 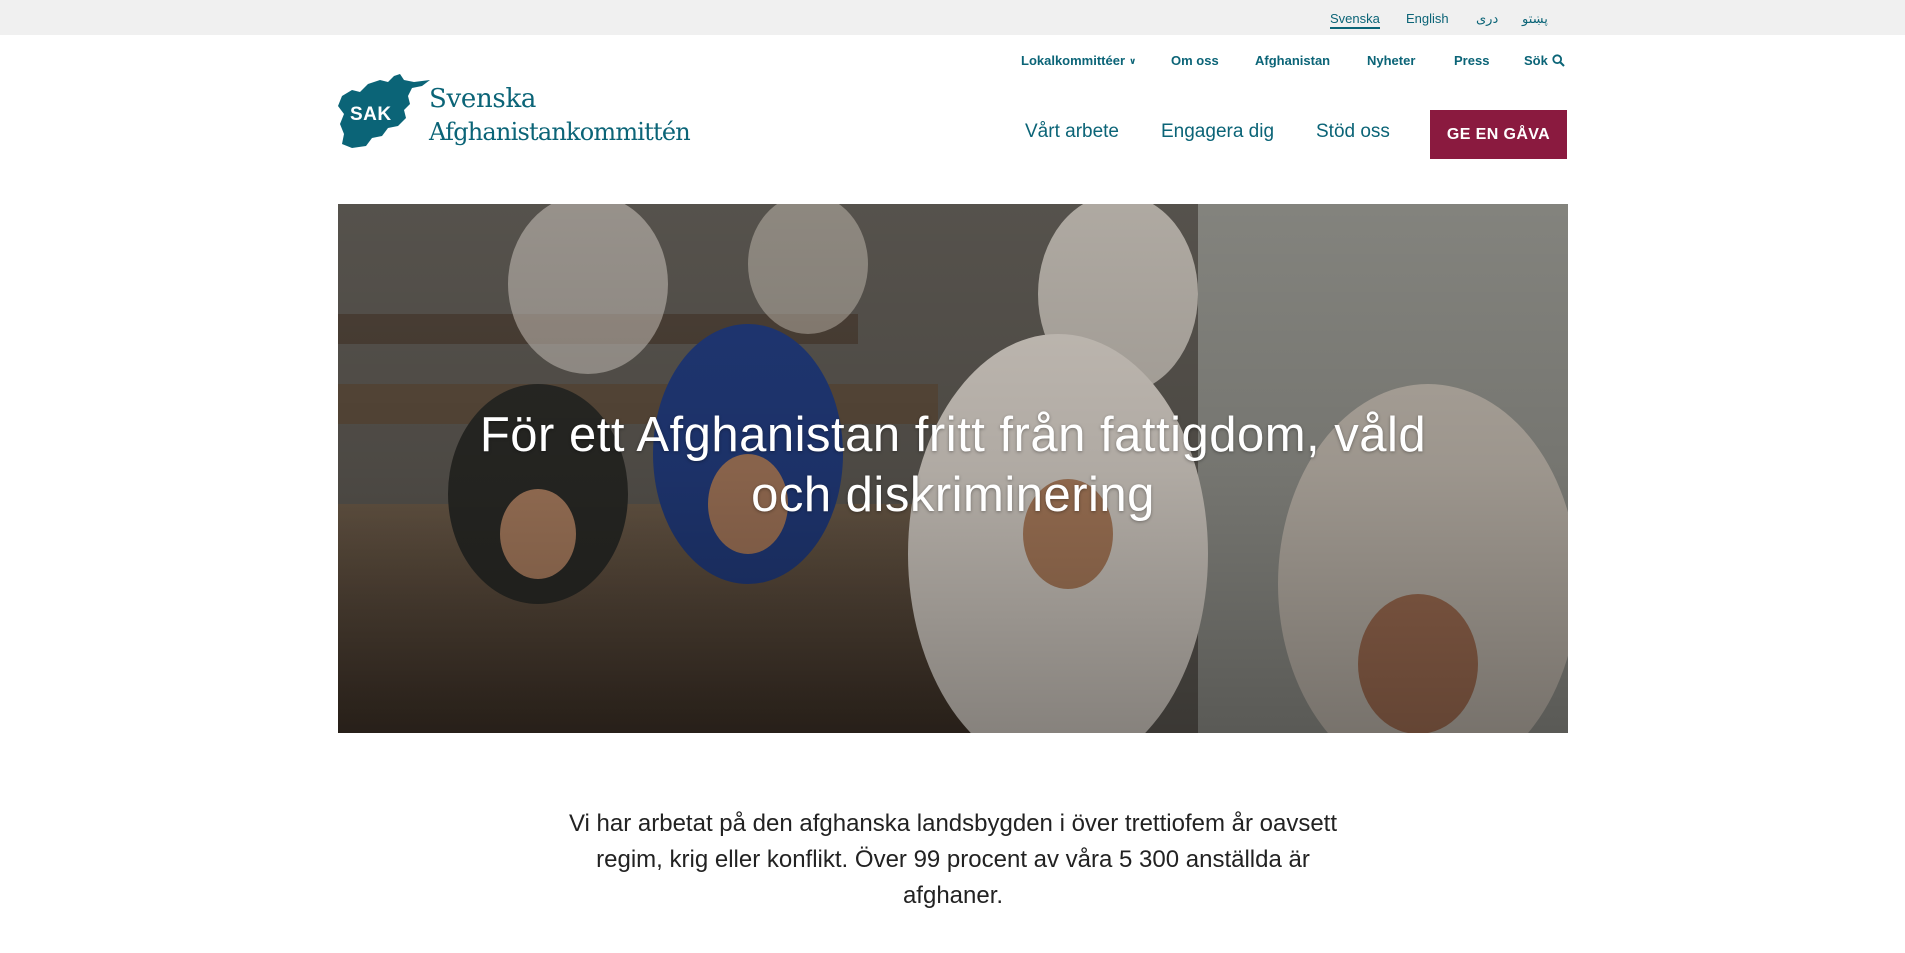 I want to click on logo-text-line2: Afghanistankommittén, so click(x=560, y=132).